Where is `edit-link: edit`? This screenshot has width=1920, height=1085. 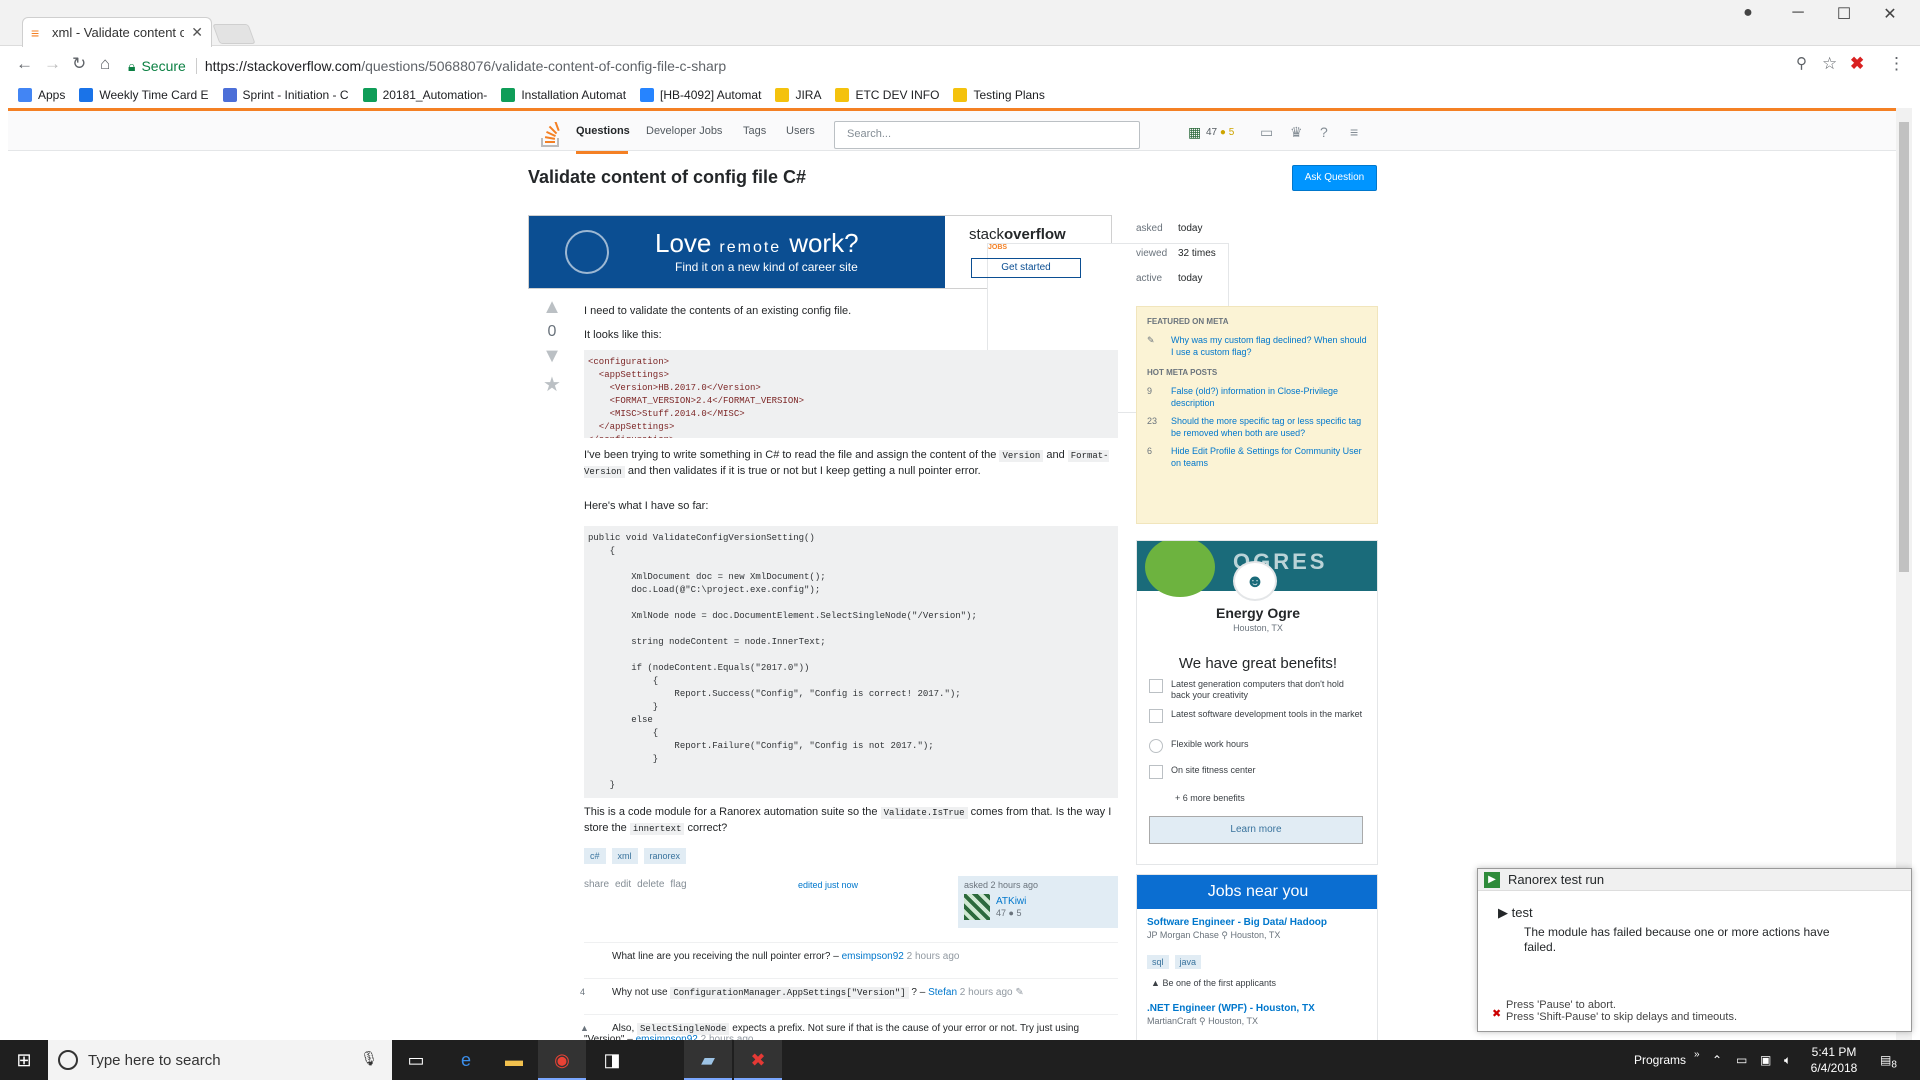
edit-link: edit is located at coordinates (623, 884).